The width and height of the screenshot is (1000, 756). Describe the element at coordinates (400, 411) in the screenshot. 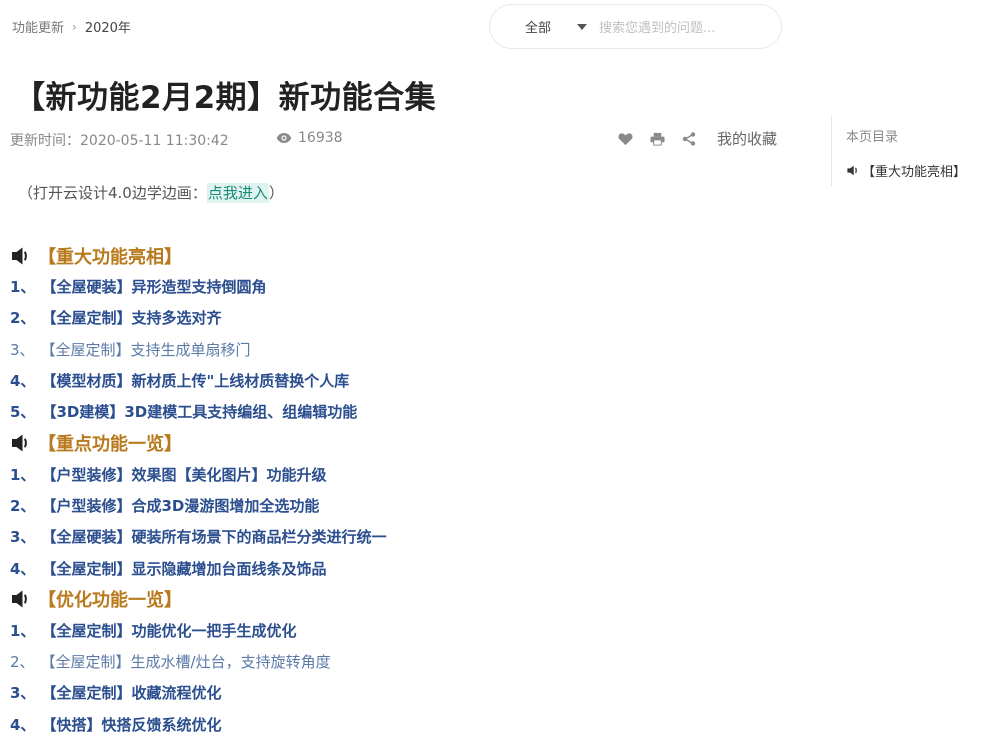

I see `list-item: 5、 【3D建模】3D建模工具支持编组、组编辑功能` at that location.